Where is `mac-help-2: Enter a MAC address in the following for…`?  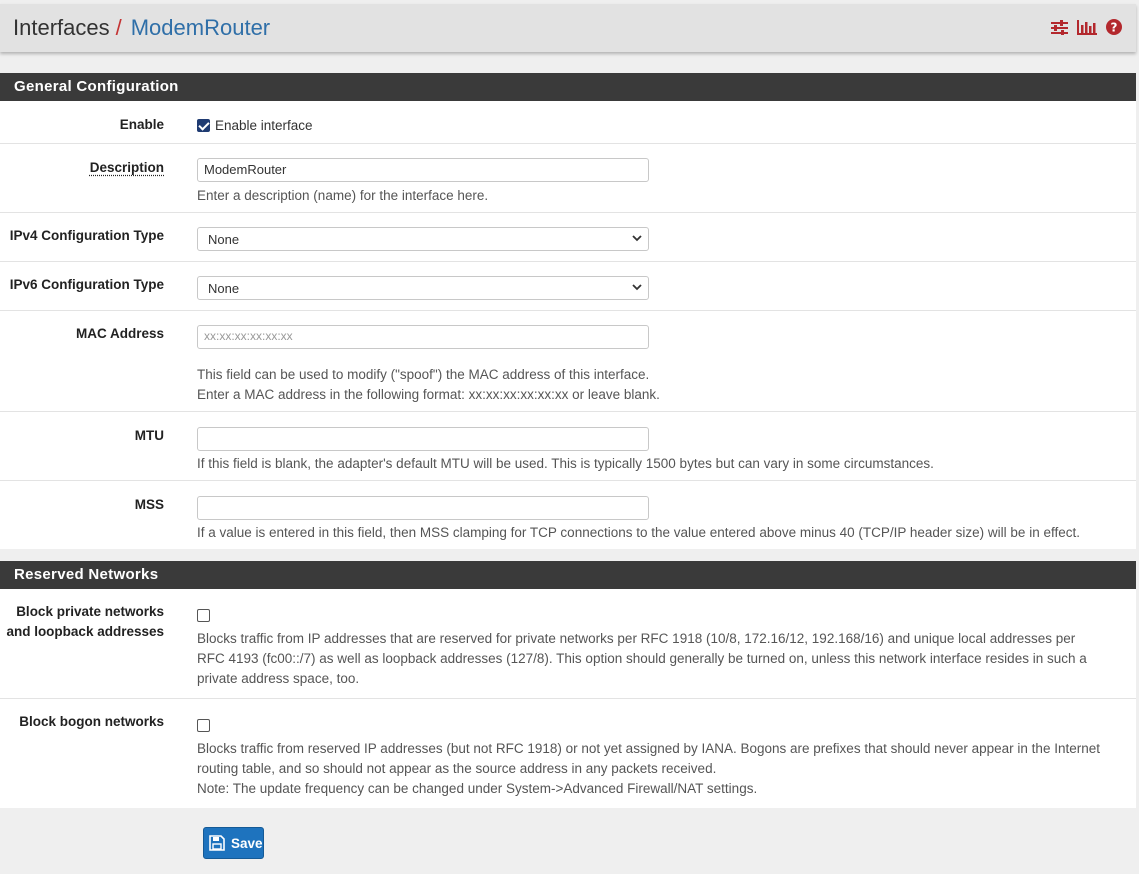
mac-help-2: Enter a MAC address in the following for… is located at coordinates (428, 394).